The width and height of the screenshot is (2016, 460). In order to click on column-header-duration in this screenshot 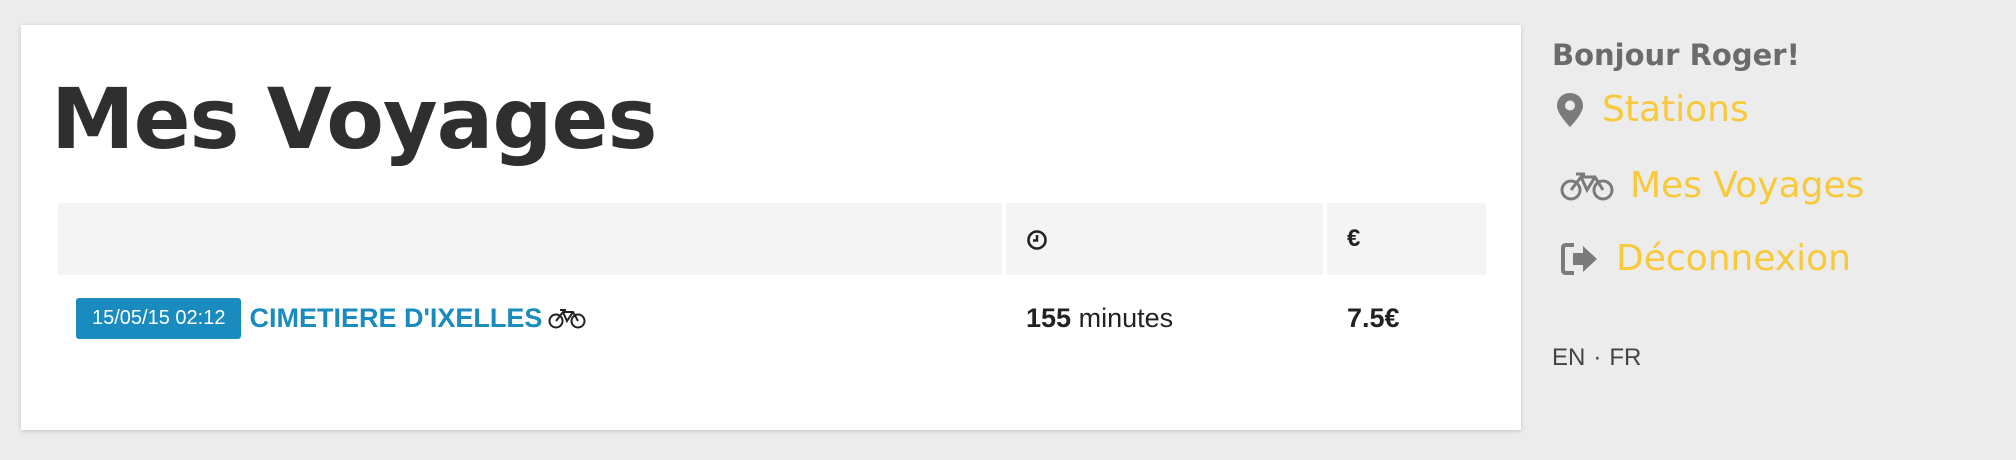, I will do `click(1164, 239)`.